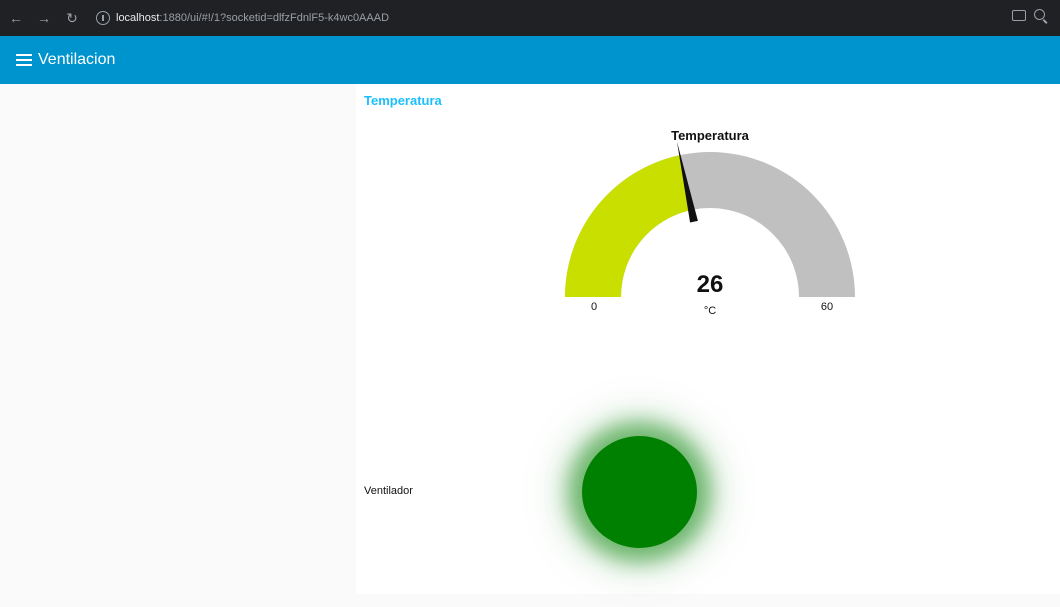  What do you see at coordinates (24, 60) in the screenshot?
I see `menu-icon` at bounding box center [24, 60].